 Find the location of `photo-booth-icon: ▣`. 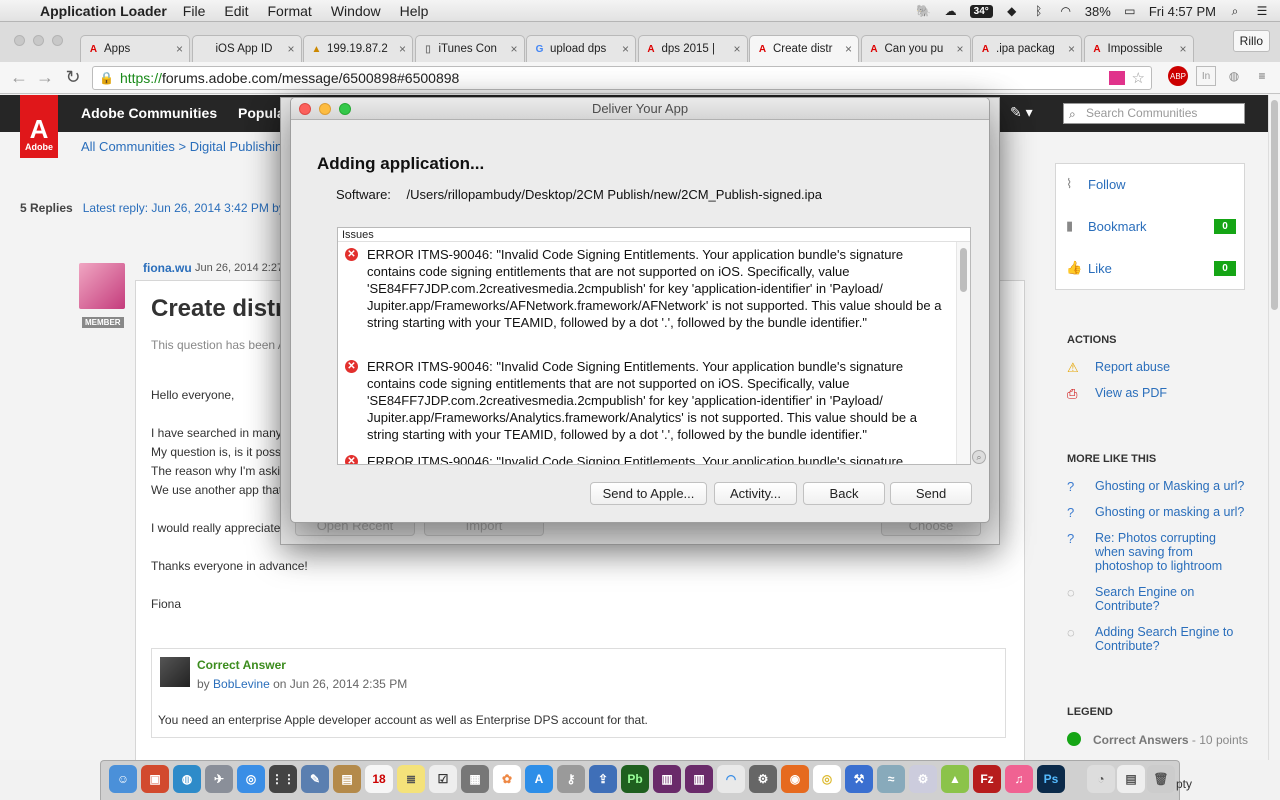

photo-booth-icon: ▣ is located at coordinates (155, 779).